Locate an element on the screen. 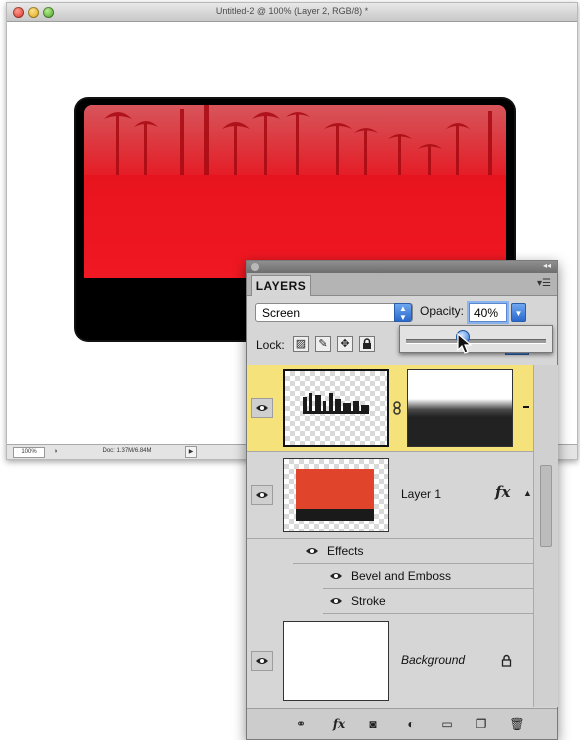 The height and width of the screenshot is (740, 580). opacity-dropdown-icon: ▼ is located at coordinates (518, 312).